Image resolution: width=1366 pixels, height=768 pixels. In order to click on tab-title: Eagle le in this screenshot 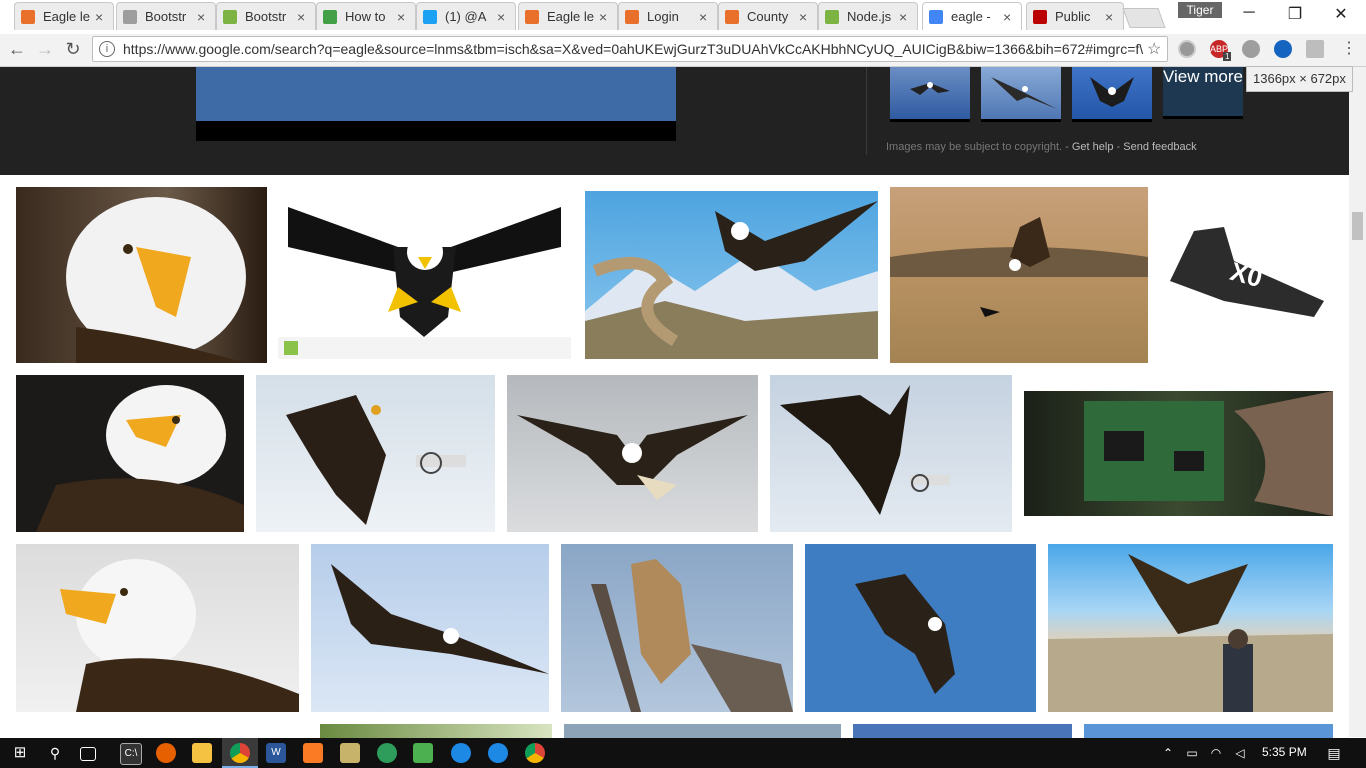, I will do `click(570, 16)`.